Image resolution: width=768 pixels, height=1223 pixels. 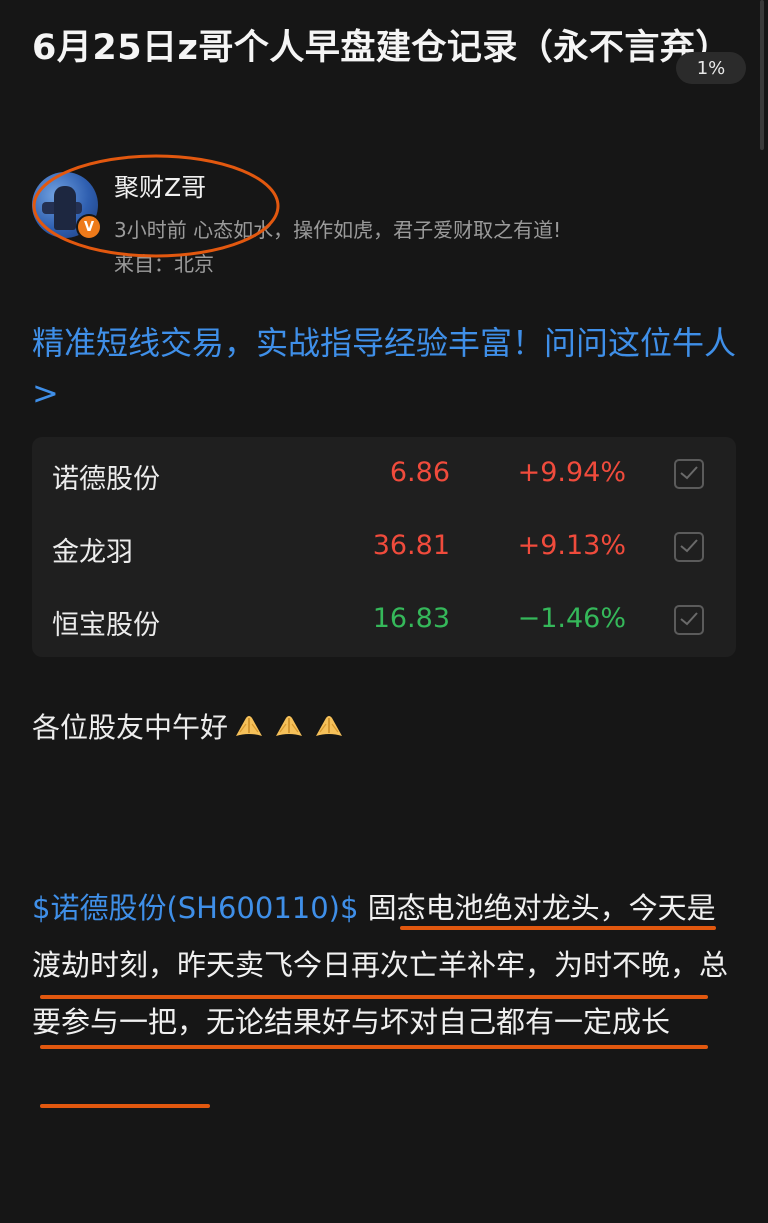 I want to click on stock-row: 诺德股份 6.86 +9.94%, so click(x=384, y=474).